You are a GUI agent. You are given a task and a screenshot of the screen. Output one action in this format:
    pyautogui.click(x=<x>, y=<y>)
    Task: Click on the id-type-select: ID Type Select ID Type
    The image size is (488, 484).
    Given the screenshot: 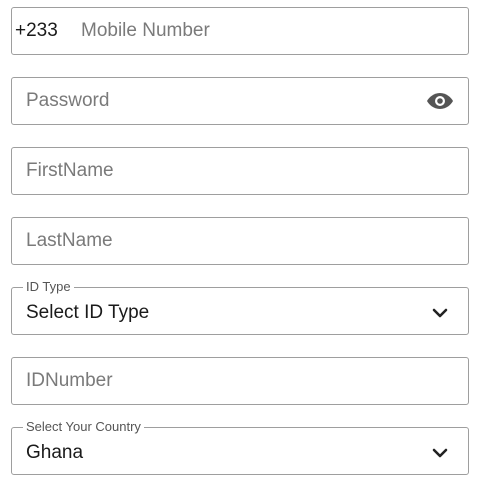 What is the action you would take?
    pyautogui.click(x=240, y=306)
    